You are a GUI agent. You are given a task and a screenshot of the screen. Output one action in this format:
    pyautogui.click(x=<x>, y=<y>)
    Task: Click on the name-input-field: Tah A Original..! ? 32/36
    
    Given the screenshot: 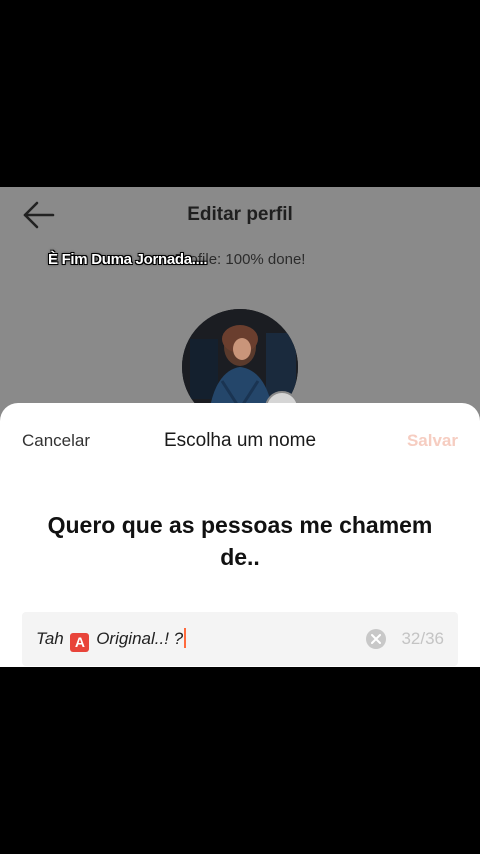 What is the action you would take?
    pyautogui.click(x=240, y=639)
    